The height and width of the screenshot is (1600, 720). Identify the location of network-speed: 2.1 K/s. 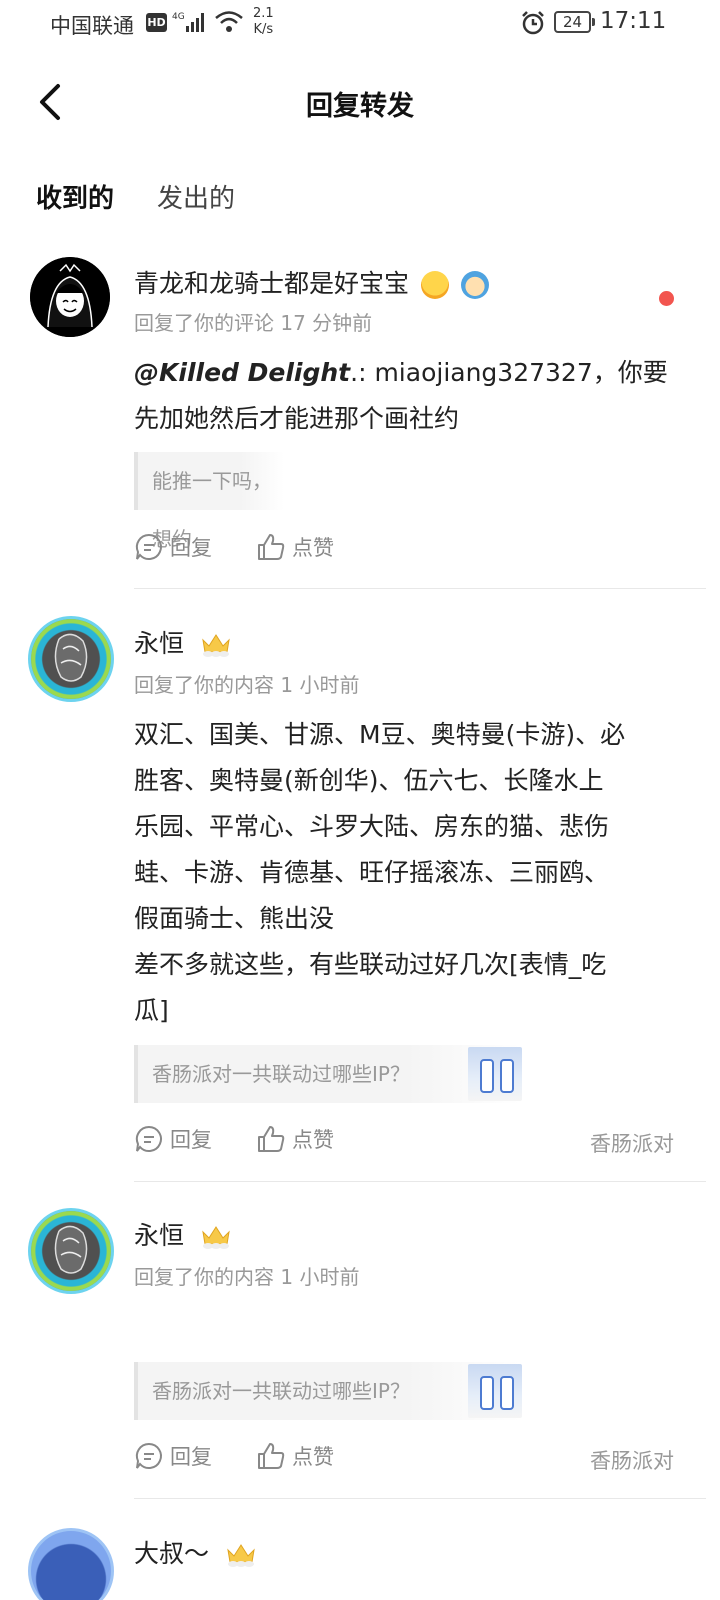
(263, 22).